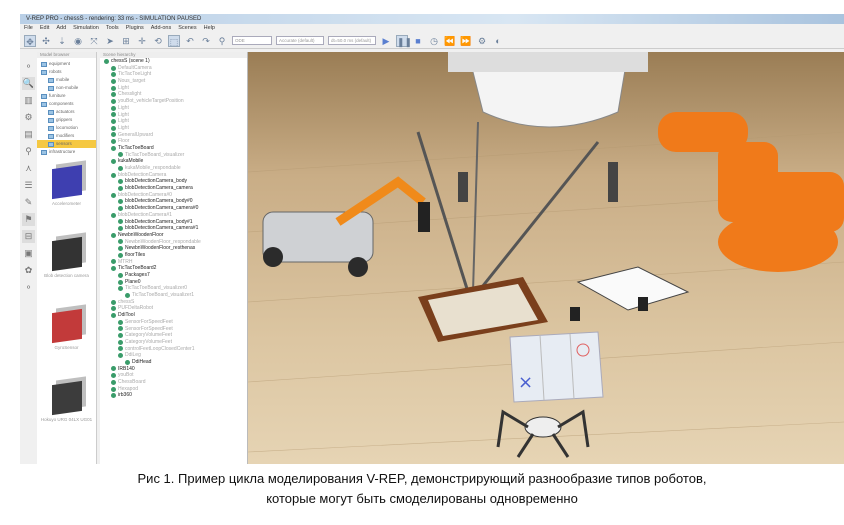 The width and height of the screenshot is (844, 525). I want to click on click-select-icon: ➤, so click(110, 41).